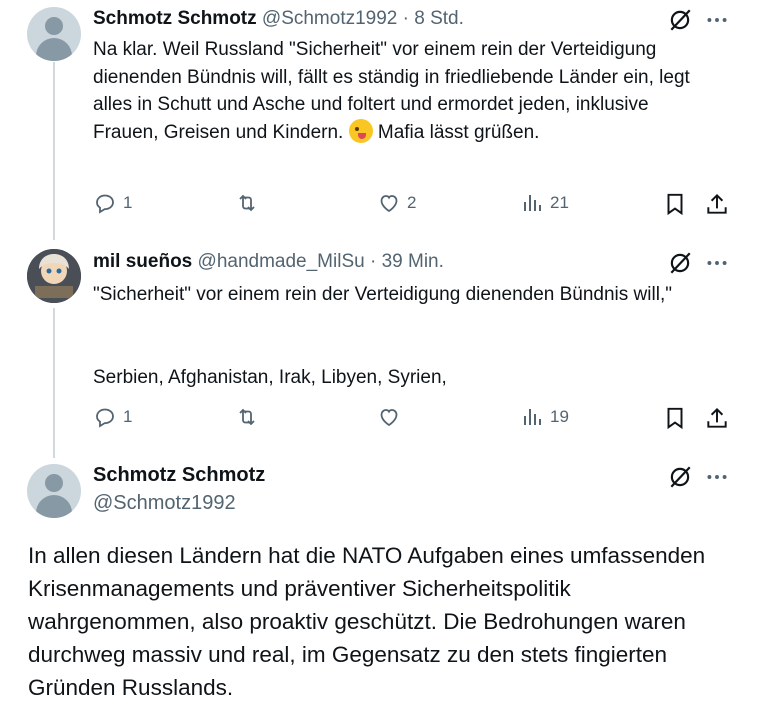 The image size is (757, 713). Describe the element at coordinates (559, 202) in the screenshot. I see `view-count: 21` at that location.